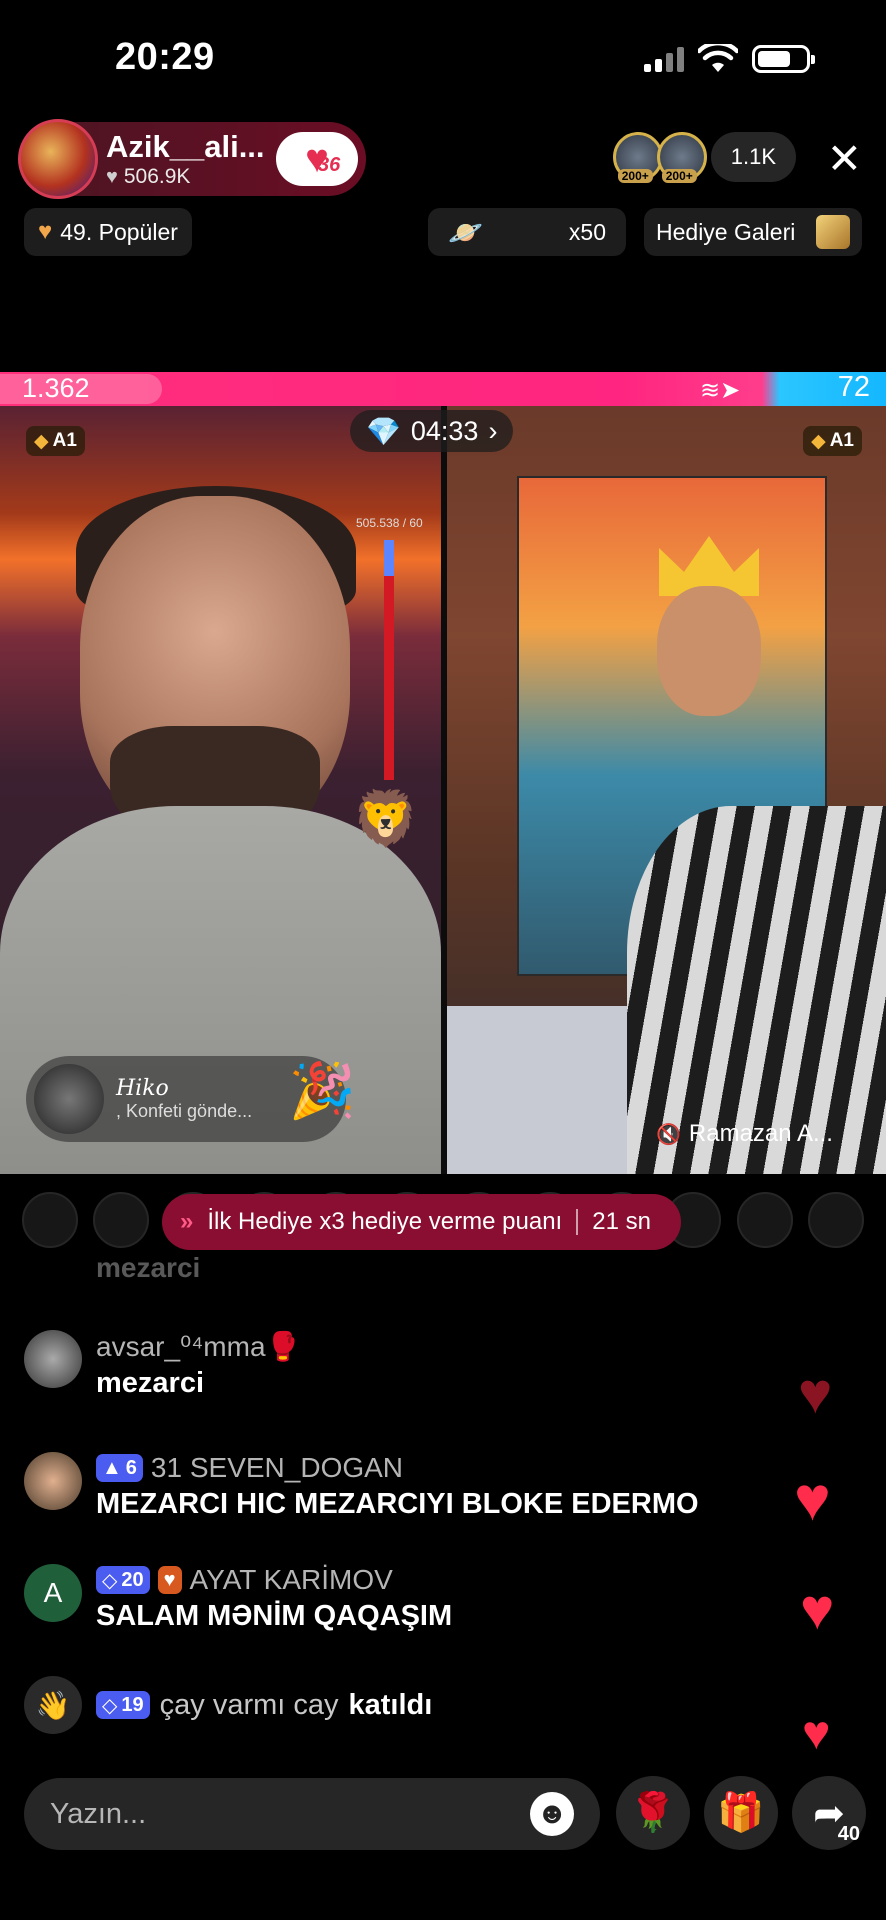 The width and height of the screenshot is (886, 1920). I want to click on popular-rank-chip: ♥ 49. Popüler, so click(108, 232).